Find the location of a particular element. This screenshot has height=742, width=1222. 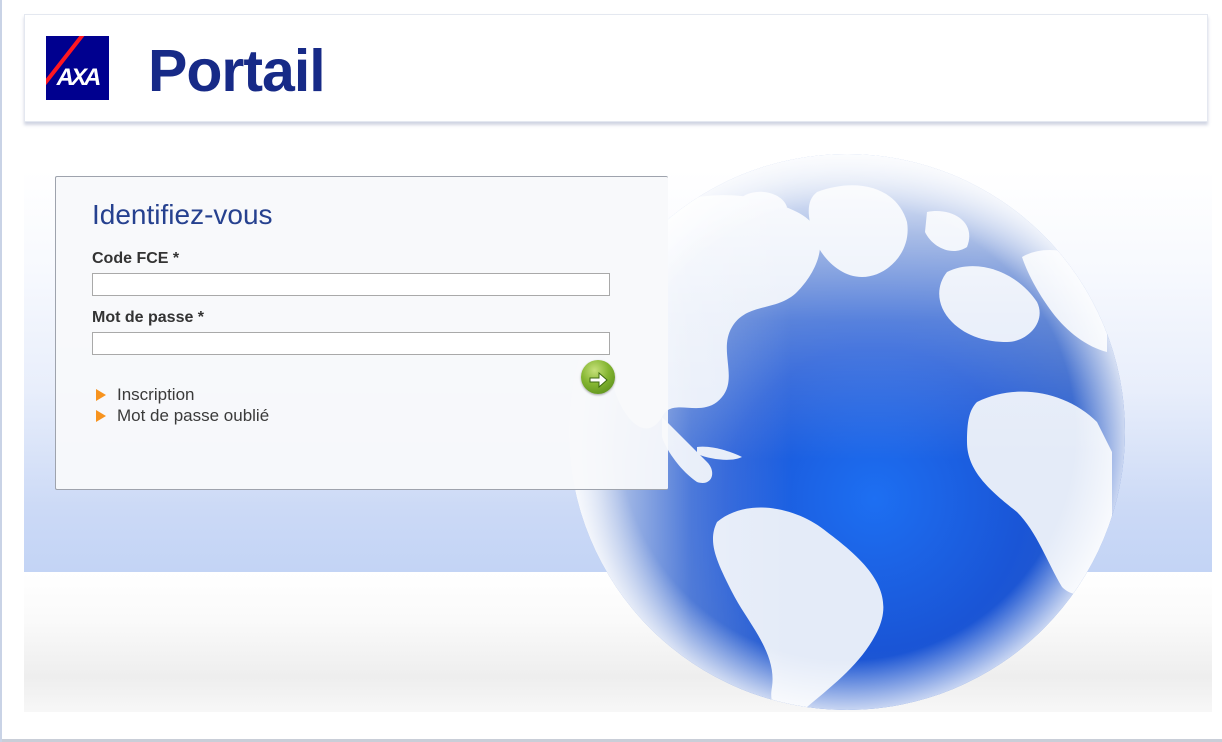

header: AXA Portail is located at coordinates (616, 68).